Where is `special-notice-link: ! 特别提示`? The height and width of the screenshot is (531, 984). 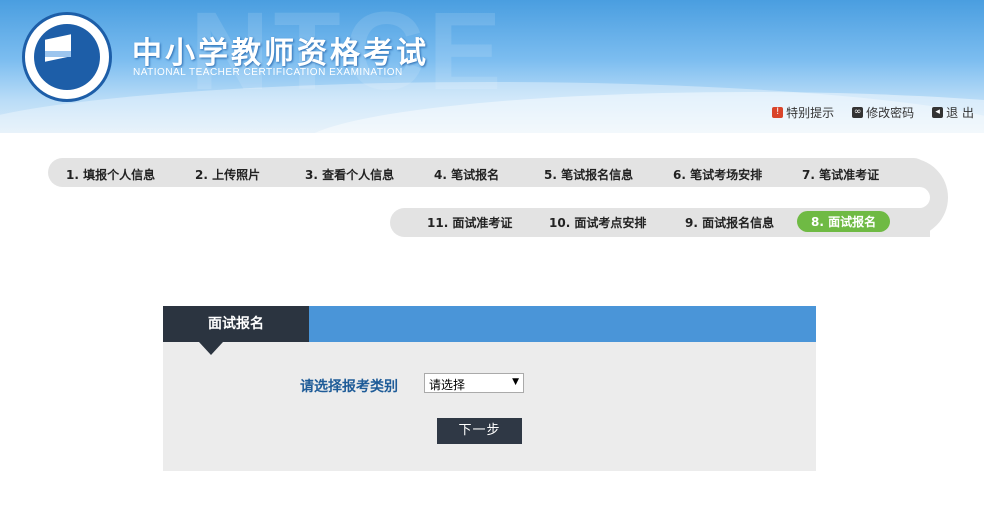
special-notice-link: ! 特别提示 is located at coordinates (803, 112).